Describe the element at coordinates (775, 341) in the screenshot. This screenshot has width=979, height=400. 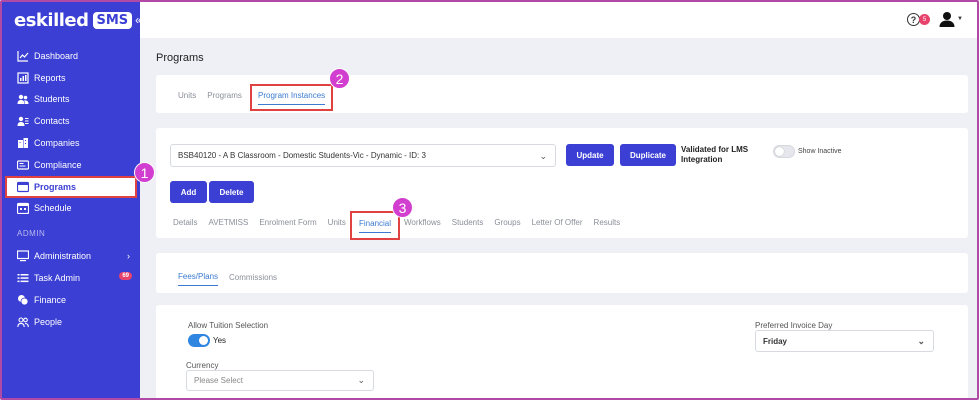
I see `invoice-day-value: Friday` at that location.